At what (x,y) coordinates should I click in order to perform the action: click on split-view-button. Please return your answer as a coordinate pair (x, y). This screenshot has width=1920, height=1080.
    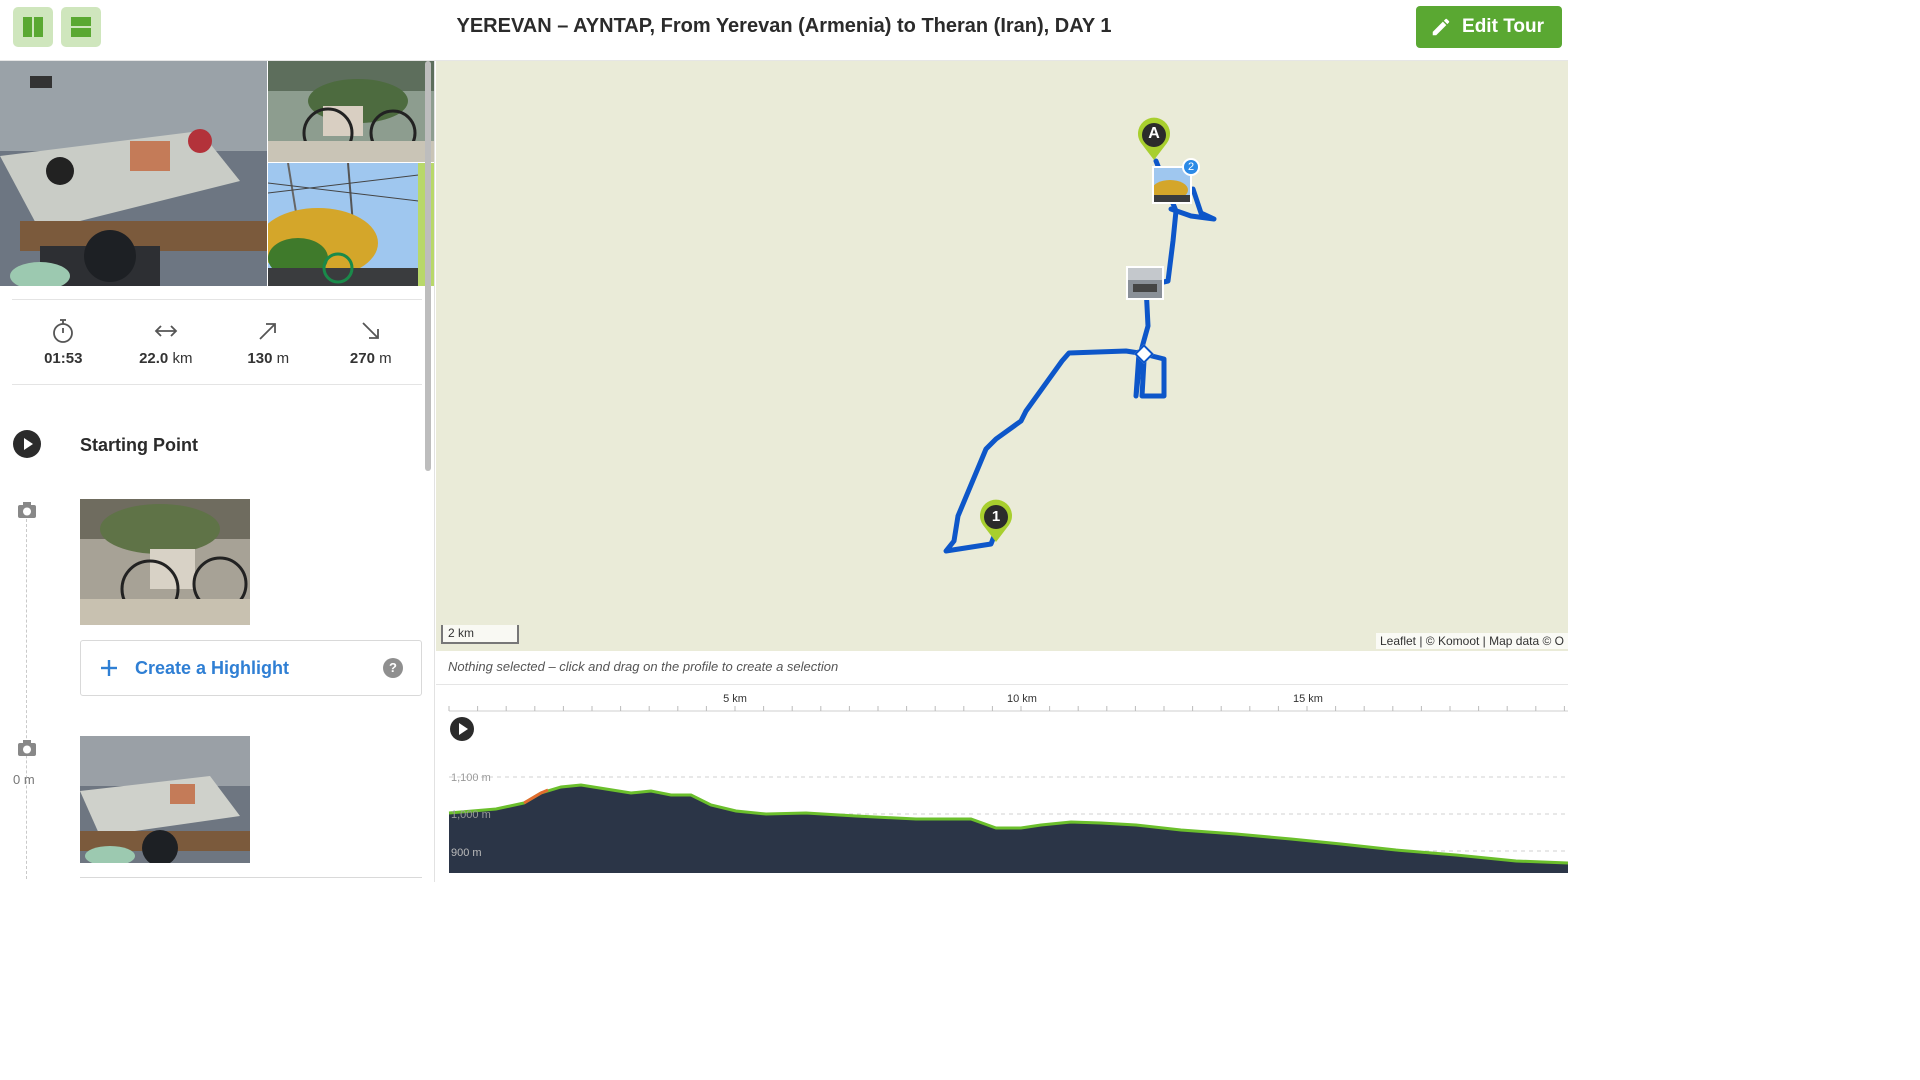
    Looking at the image, I should click on (33, 27).